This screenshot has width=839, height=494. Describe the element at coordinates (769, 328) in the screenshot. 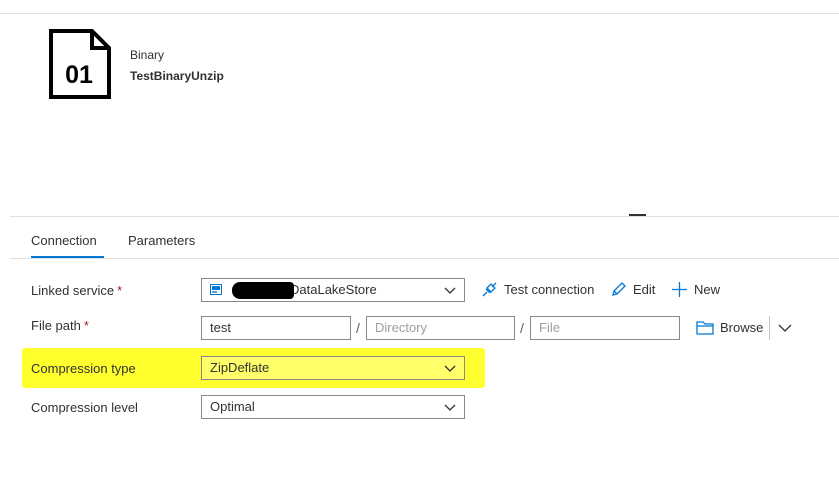

I see `browse-separator` at that location.